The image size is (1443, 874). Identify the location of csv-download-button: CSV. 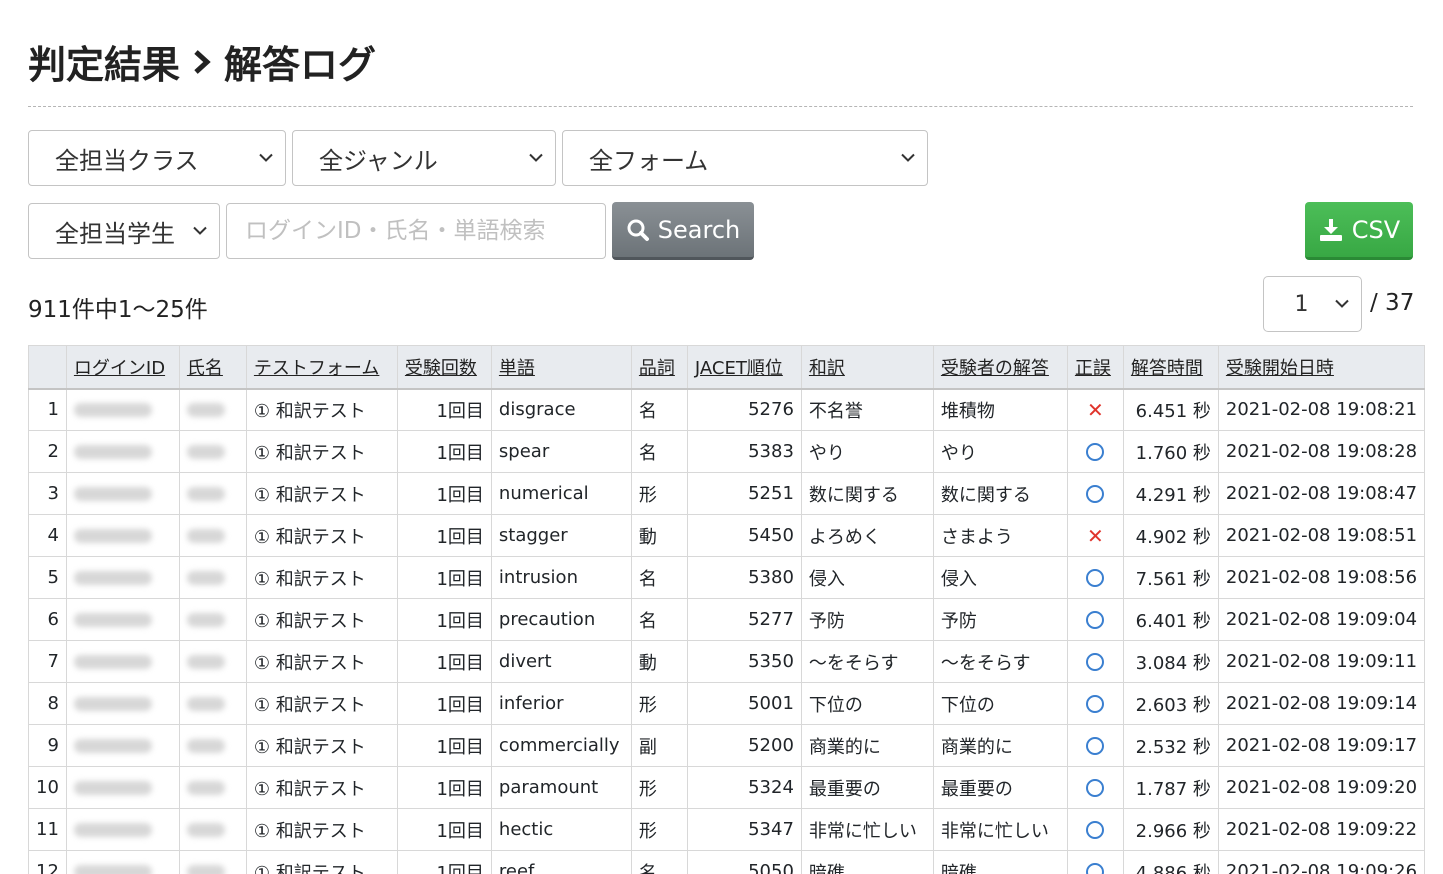
(1359, 231).